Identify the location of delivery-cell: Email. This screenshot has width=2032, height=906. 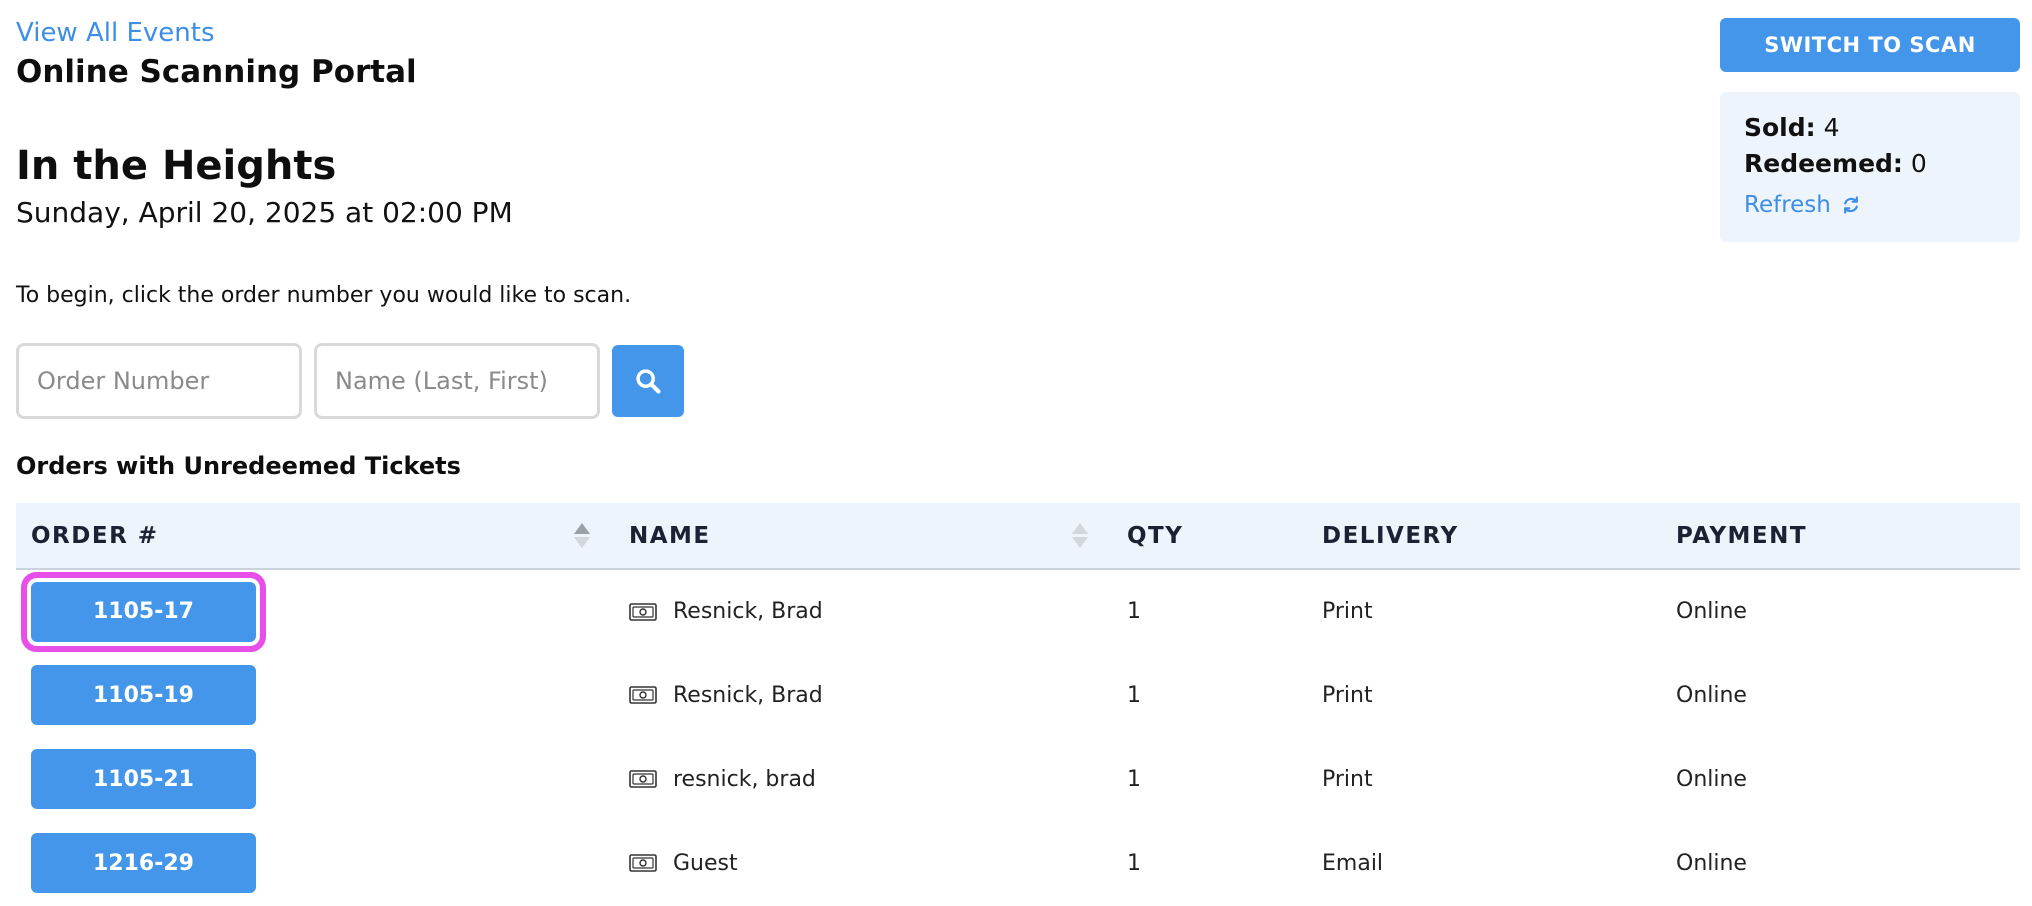
(1353, 863).